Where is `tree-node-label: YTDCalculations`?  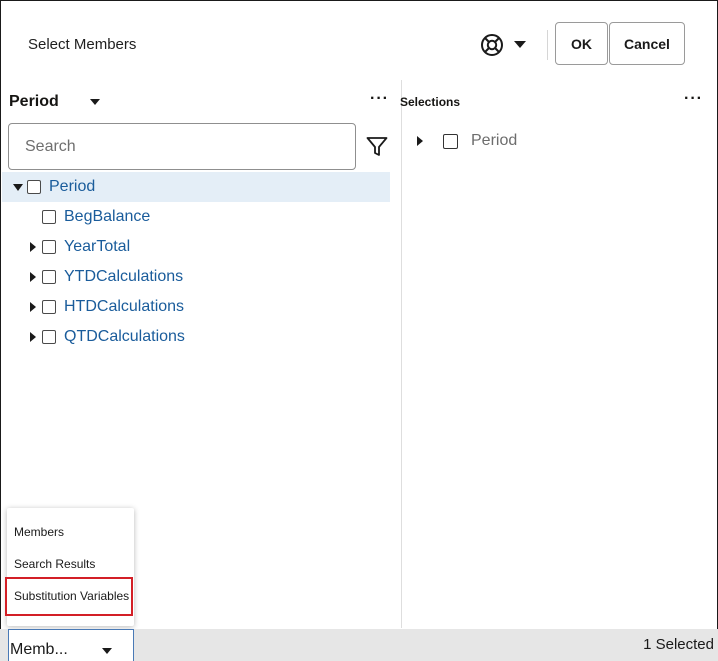
tree-node-label: YTDCalculations is located at coordinates (123, 277).